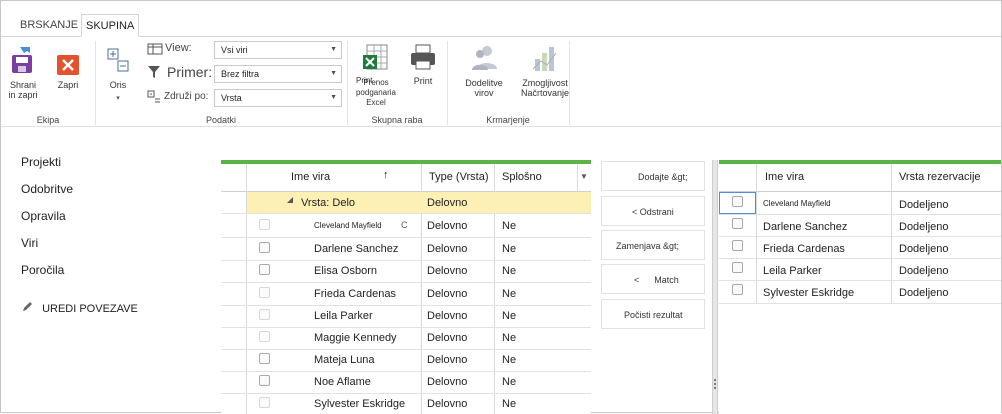 The width and height of the screenshot is (1002, 414). I want to click on edit-links-link: UREDI POVEZAVE, so click(79, 308).